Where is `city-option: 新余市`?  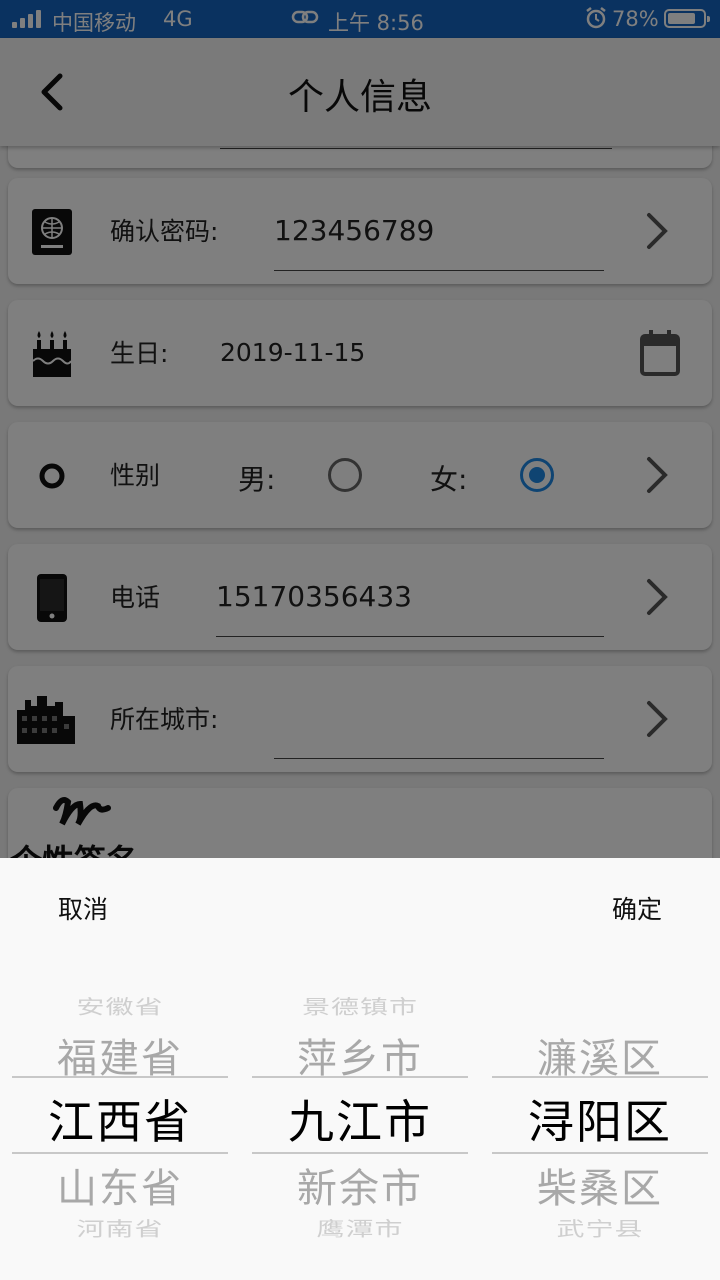 city-option: 新余市 is located at coordinates (360, 1185).